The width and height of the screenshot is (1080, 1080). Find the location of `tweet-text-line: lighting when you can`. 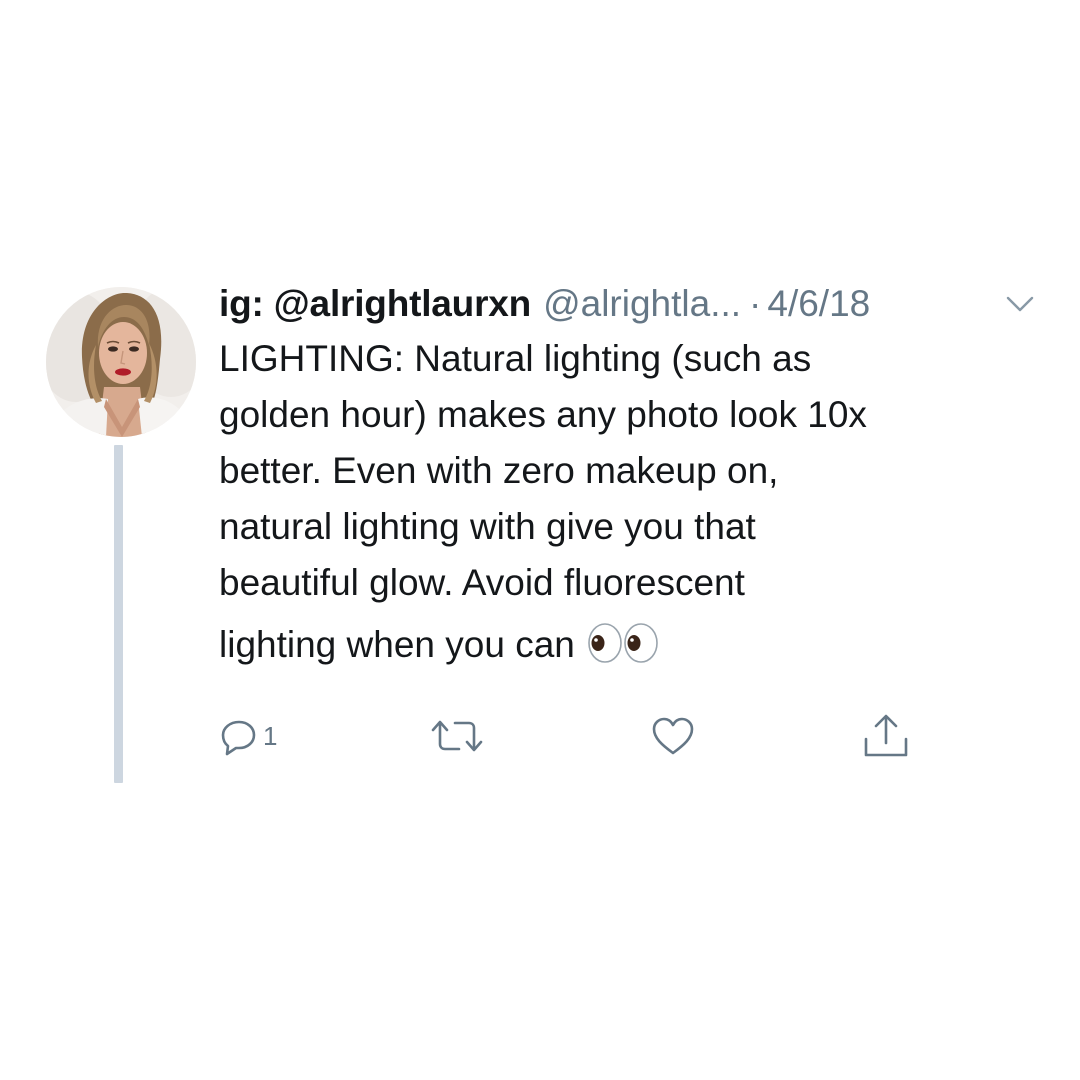

tweet-text-line: lighting when you can is located at coordinates (397, 644).